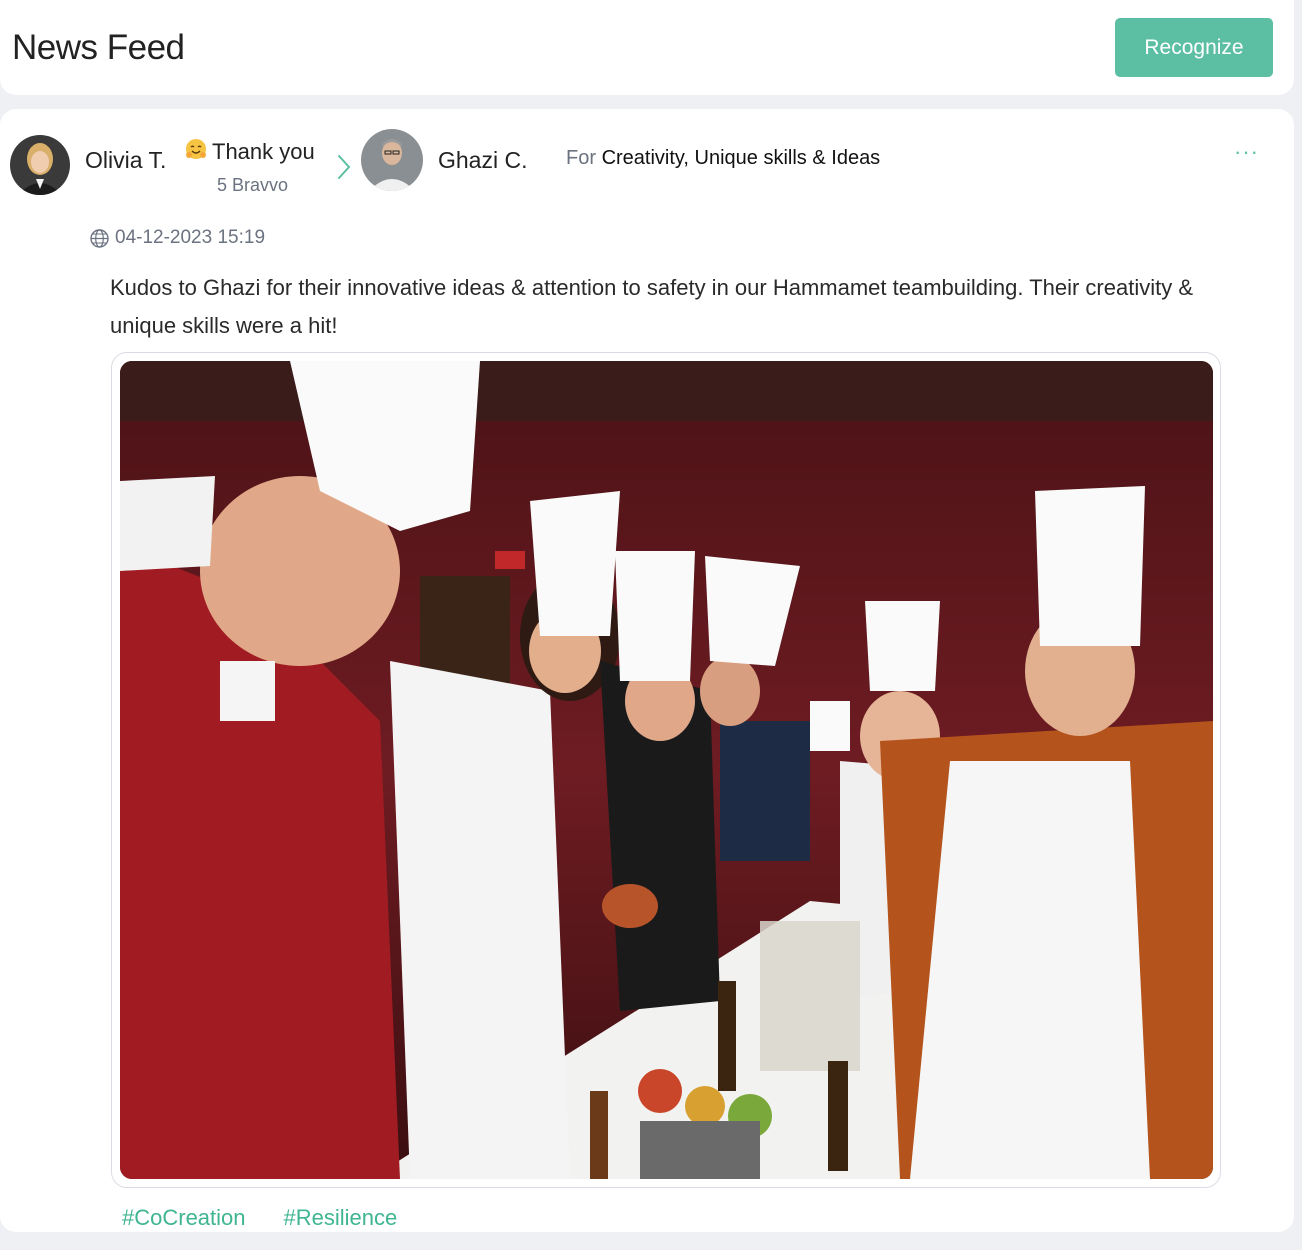 The height and width of the screenshot is (1250, 1302). I want to click on post-timestamp: 04-12-2023 15:19, so click(177, 238).